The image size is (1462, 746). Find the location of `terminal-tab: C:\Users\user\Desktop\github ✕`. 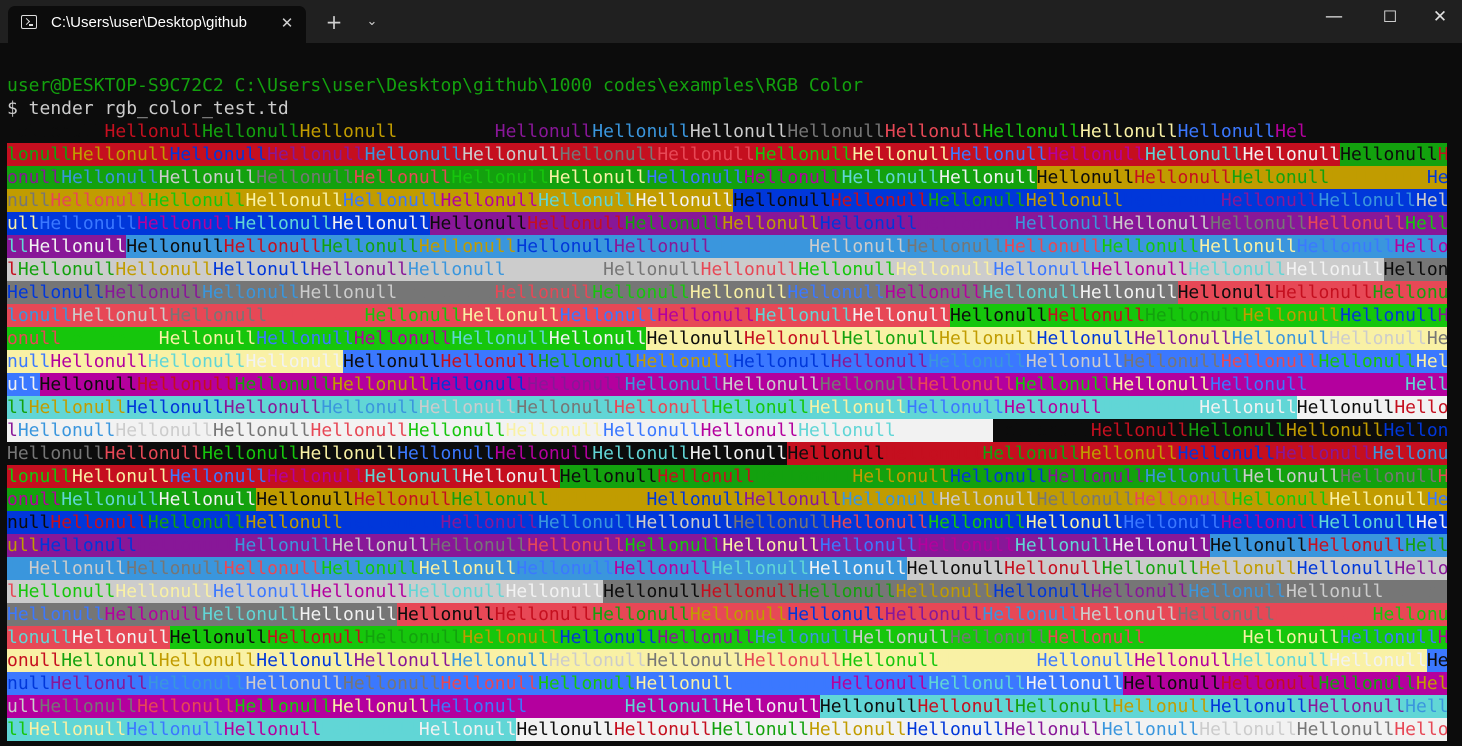

terminal-tab: C:\Users\user\Desktop\github ✕ is located at coordinates (157, 24).